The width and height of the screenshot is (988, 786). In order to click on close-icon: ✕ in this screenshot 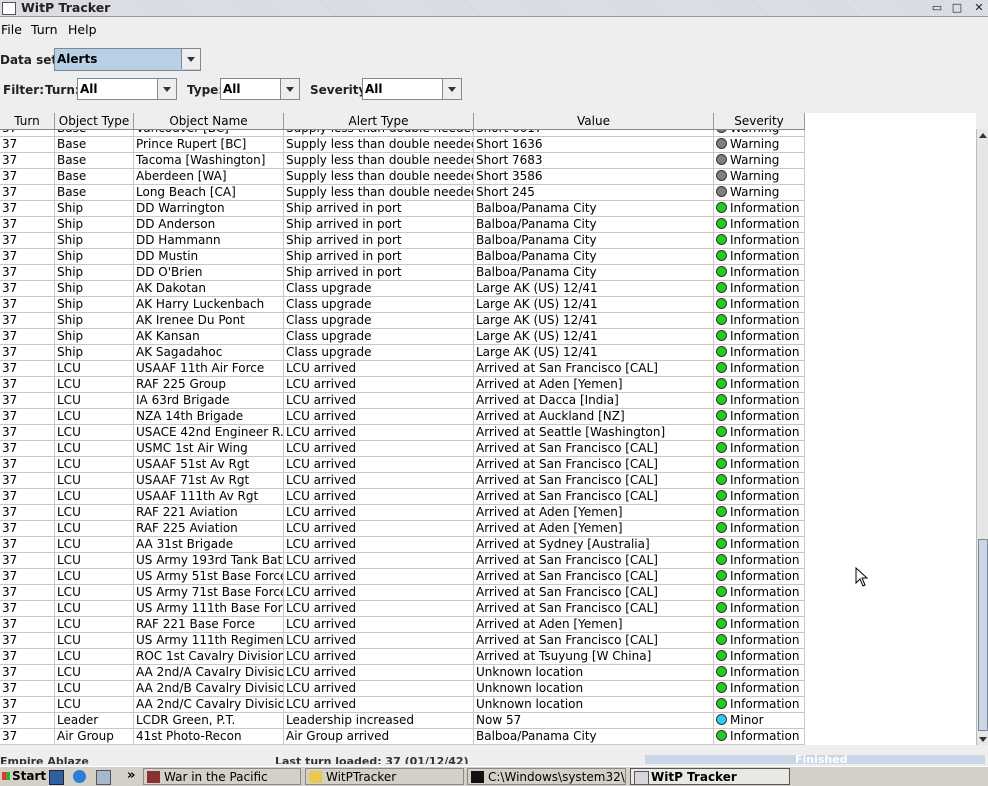, I will do `click(979, 7)`.